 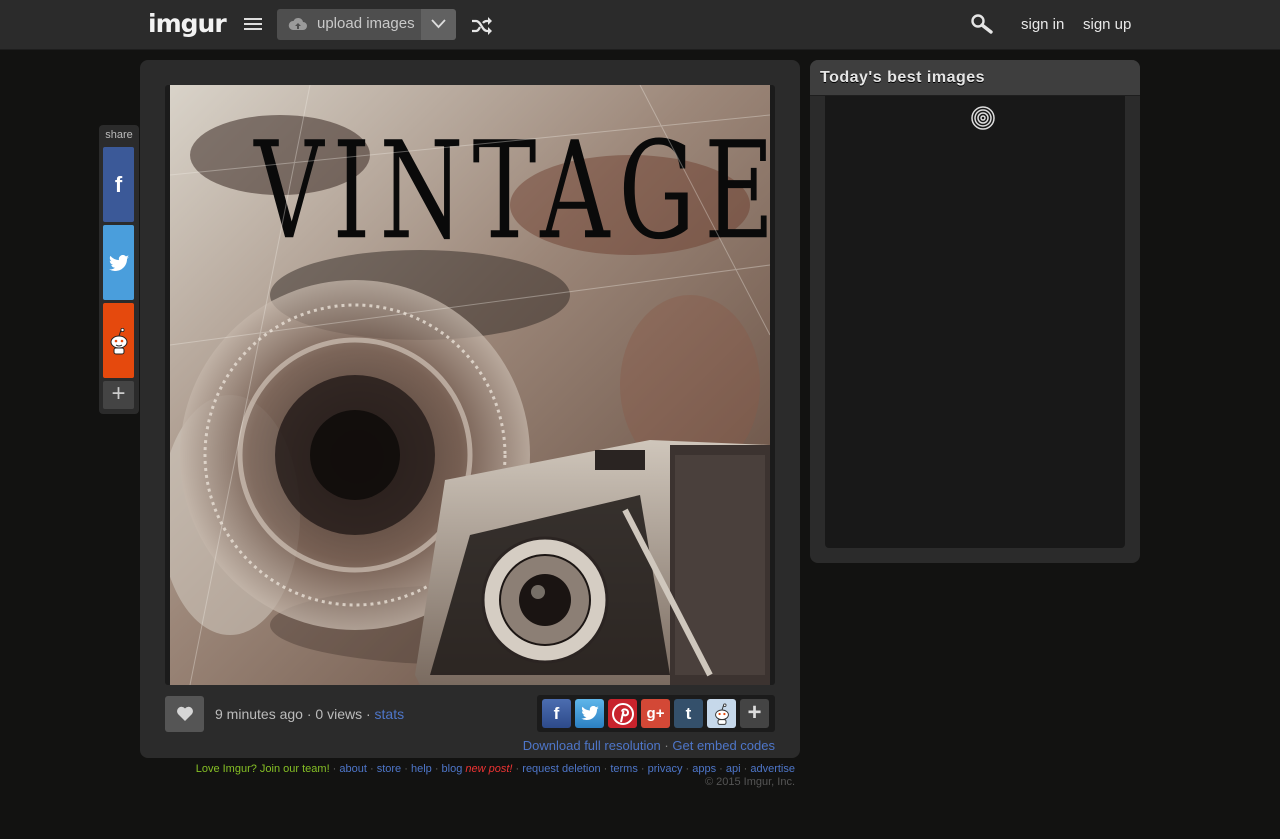 I want to click on footer-apps-link: apps, so click(x=704, y=769).